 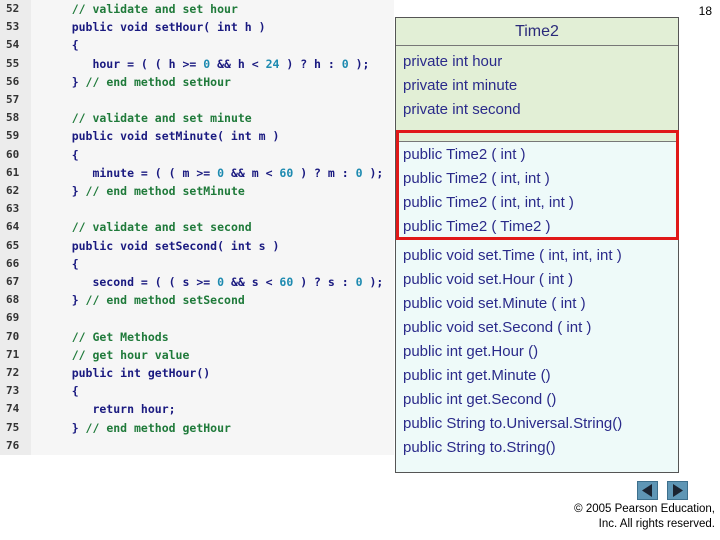 I want to click on uml-method: public int get.Second (), so click(x=480, y=399).